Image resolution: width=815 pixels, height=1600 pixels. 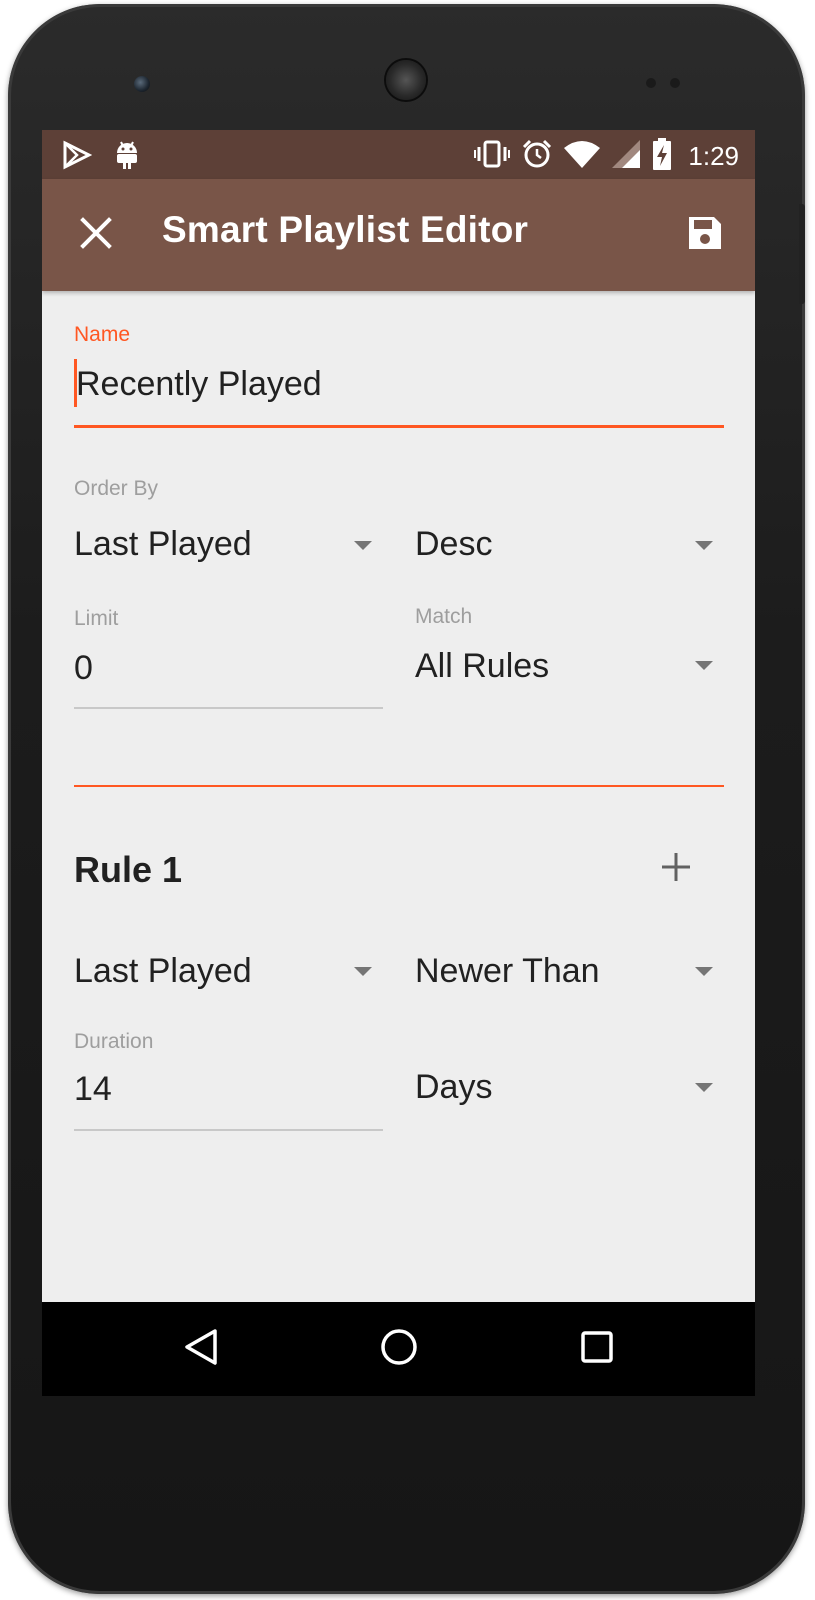 I want to click on limit-input-underline, so click(x=228, y=708).